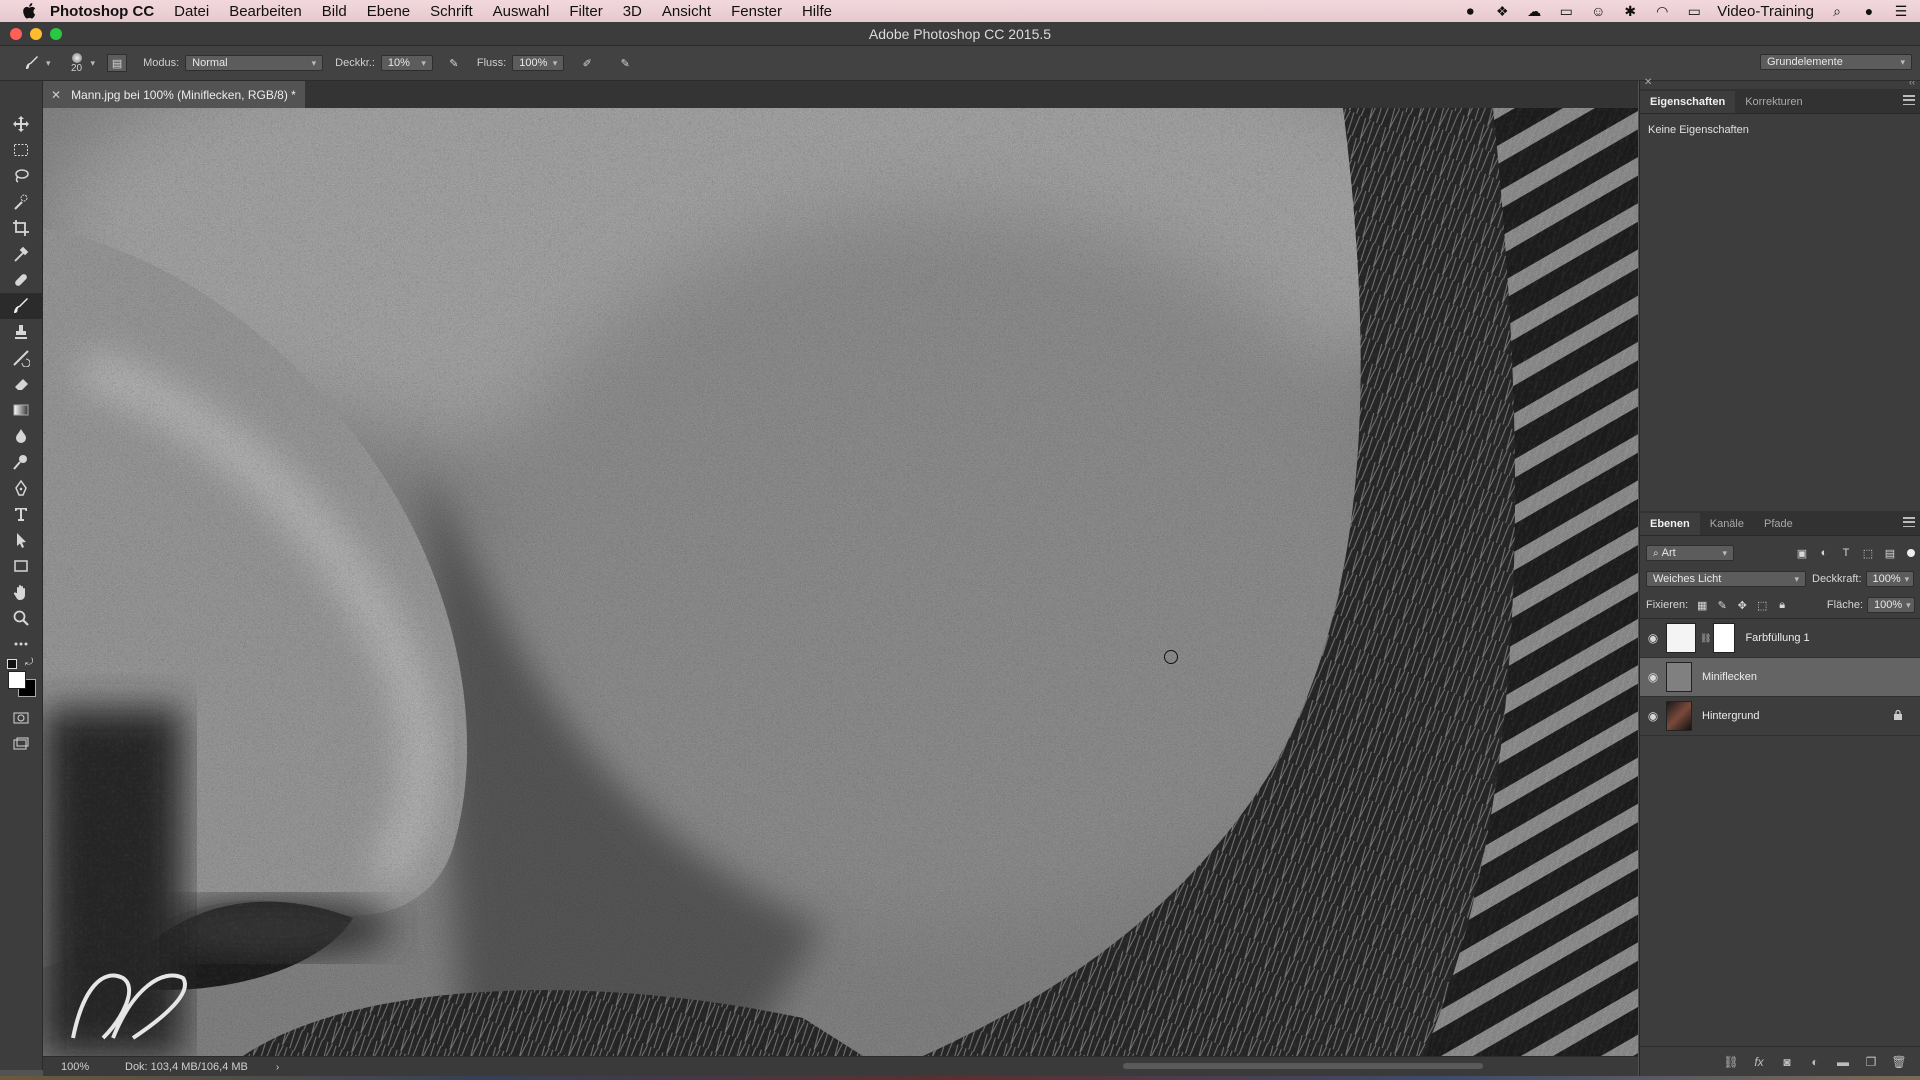 This screenshot has width=1920, height=1080. Describe the element at coordinates (817, 11) in the screenshot. I see `menu-hilfe: Hilfe` at that location.